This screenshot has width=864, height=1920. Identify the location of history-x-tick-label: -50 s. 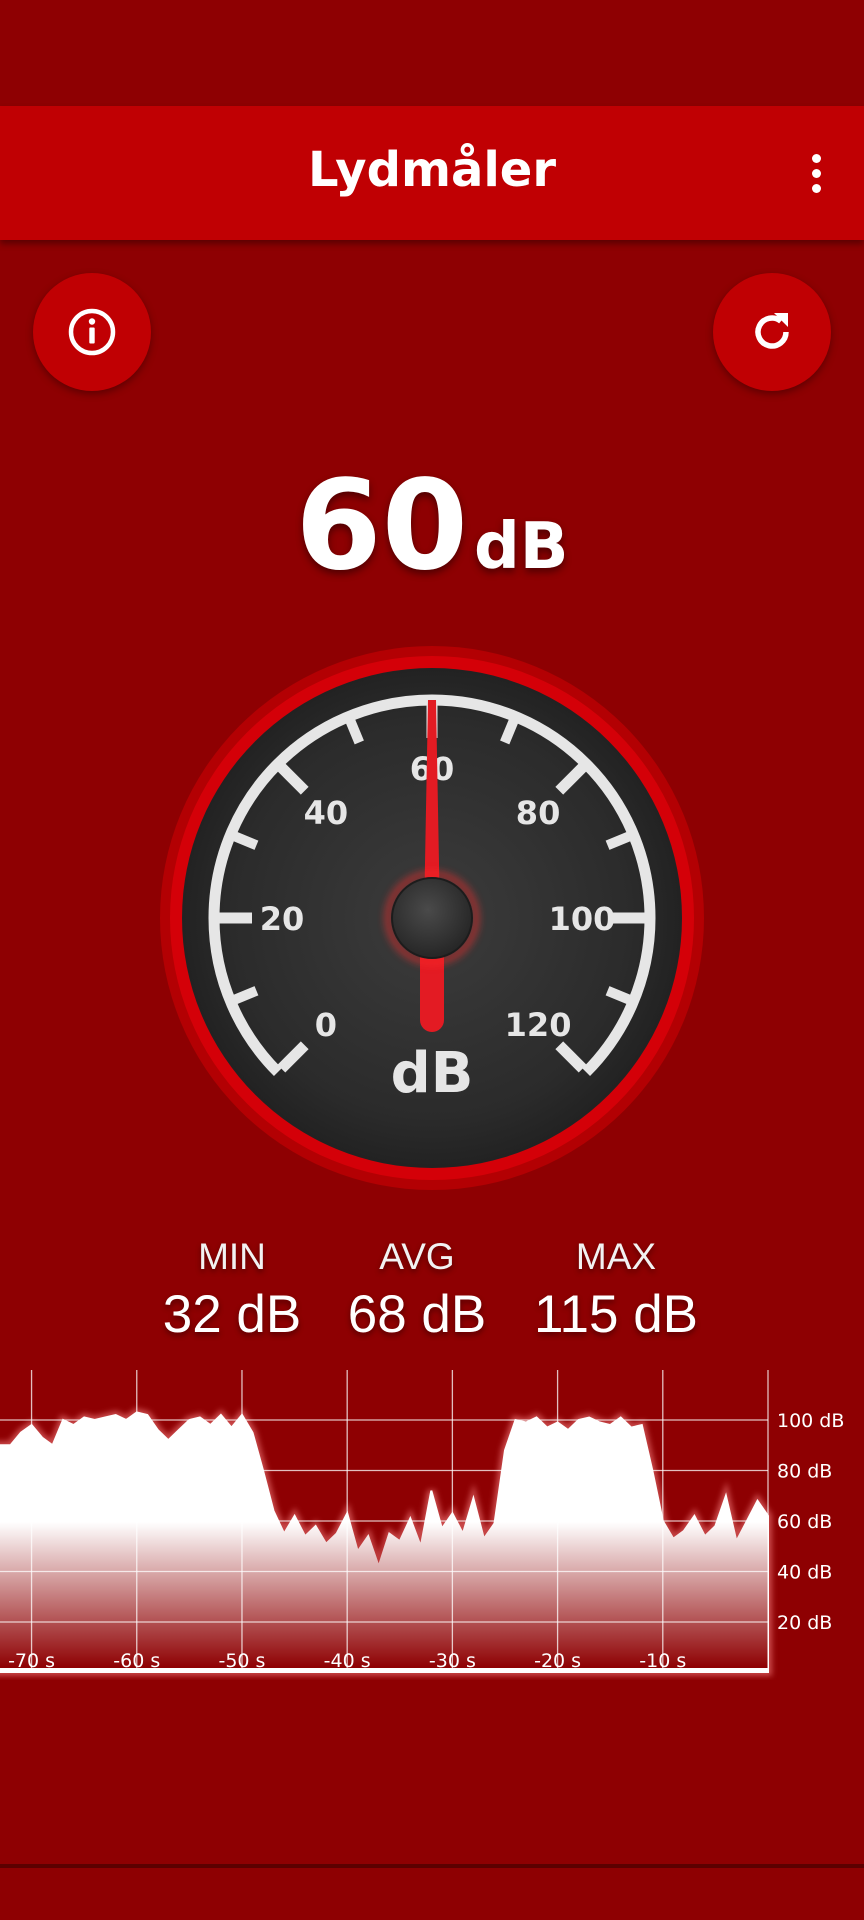
(241, 1661).